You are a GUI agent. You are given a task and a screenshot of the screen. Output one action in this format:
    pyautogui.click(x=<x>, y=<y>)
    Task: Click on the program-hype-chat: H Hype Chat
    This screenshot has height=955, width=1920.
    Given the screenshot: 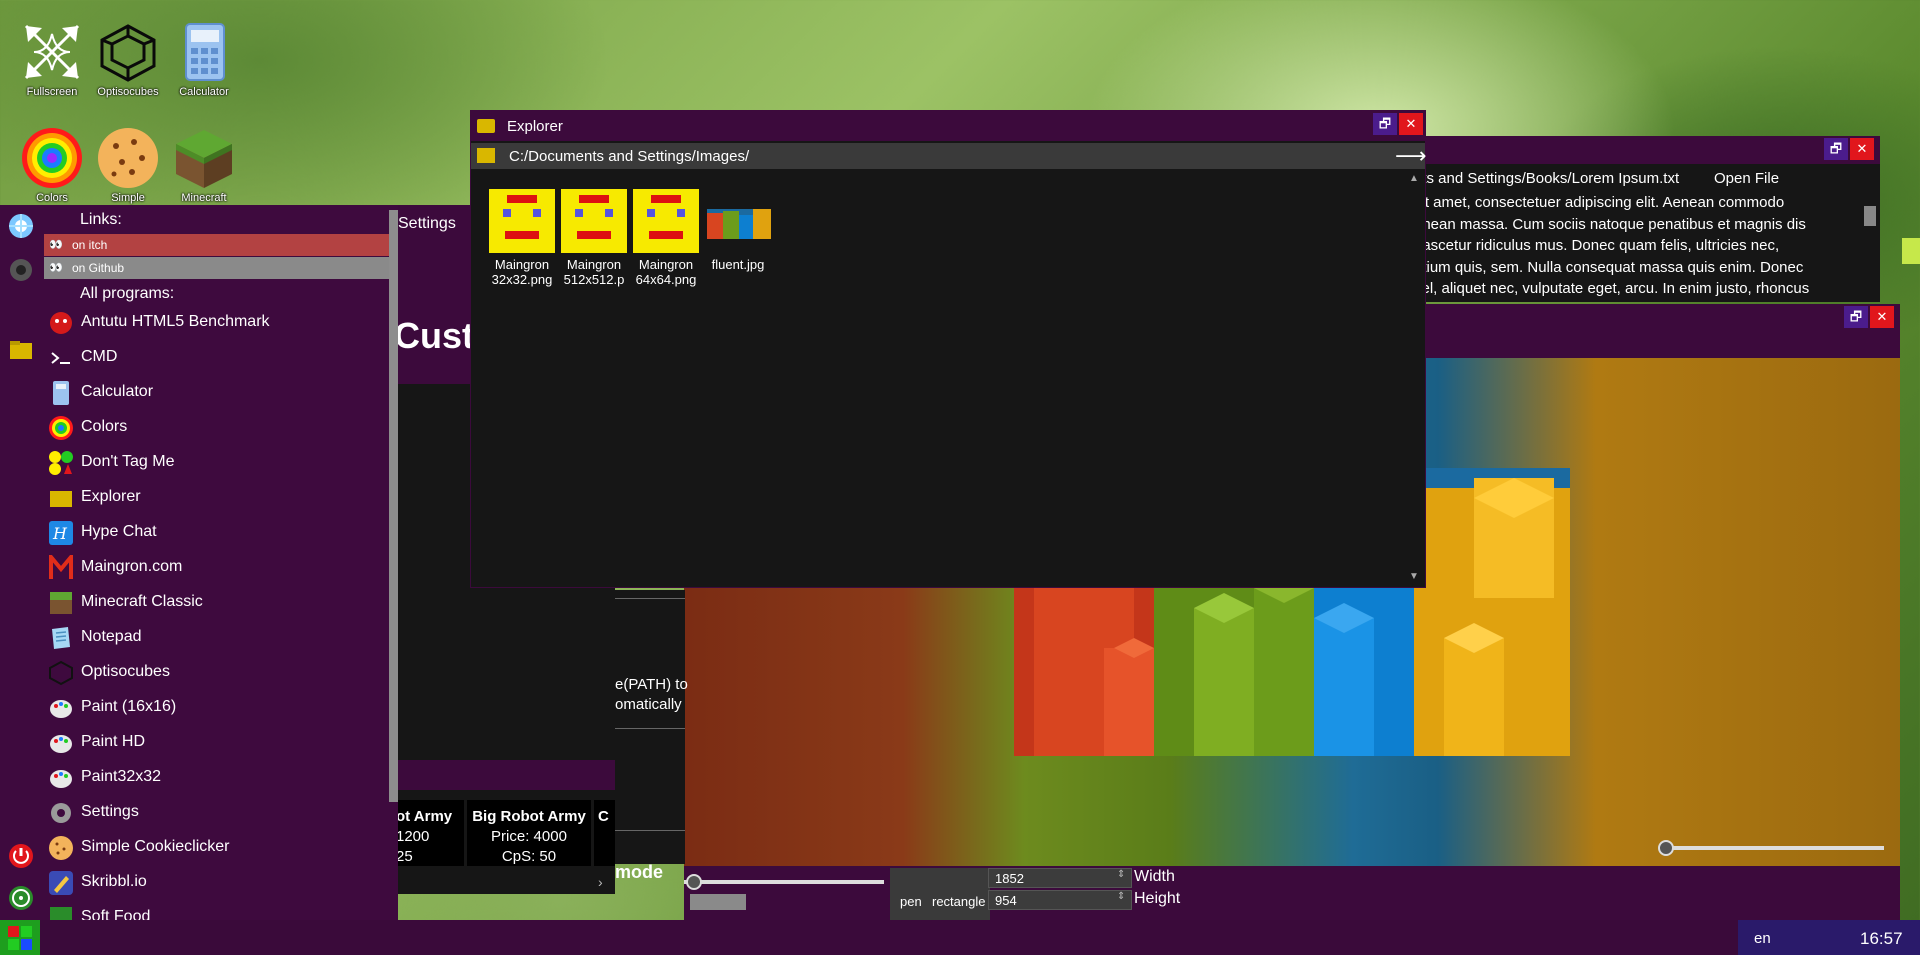 What is the action you would take?
    pyautogui.click(x=214, y=532)
    